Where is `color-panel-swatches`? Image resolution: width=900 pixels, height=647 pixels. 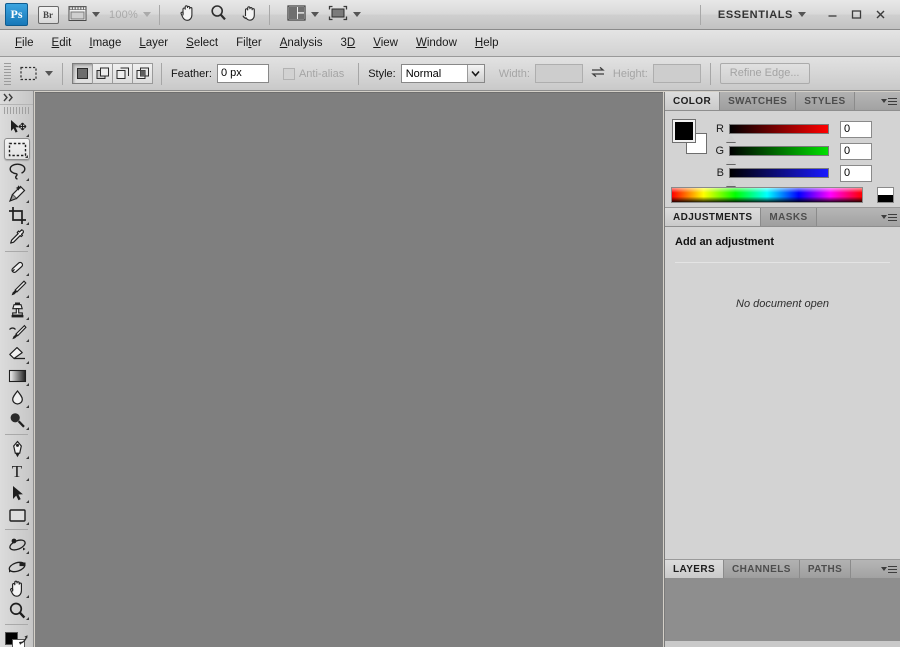 color-panel-swatches is located at coordinates (689, 136).